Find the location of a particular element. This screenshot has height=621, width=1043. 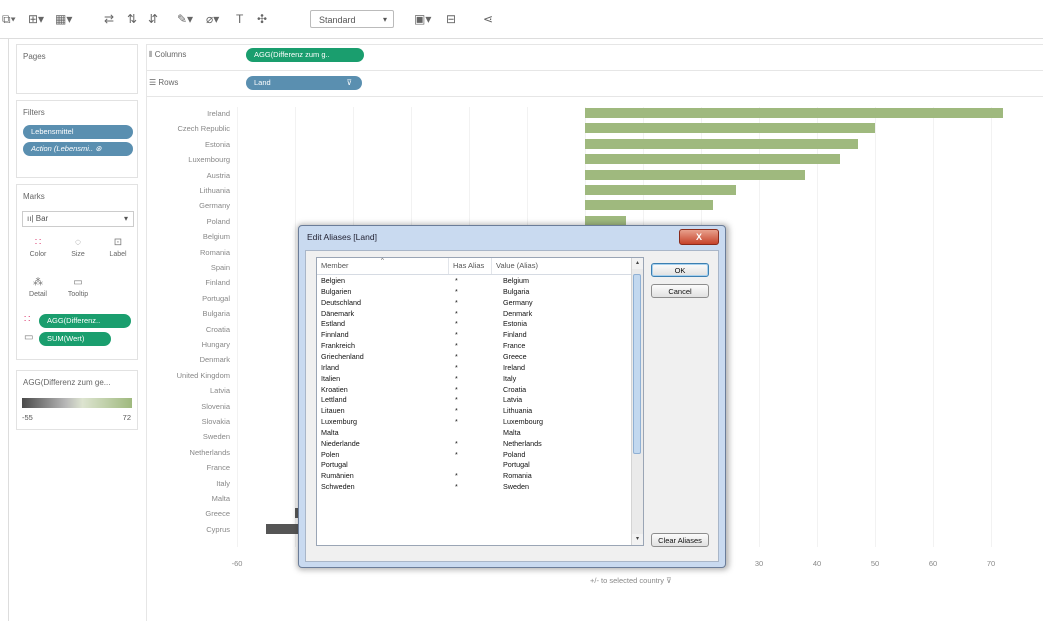

header-member-text: Member is located at coordinates (335, 265).